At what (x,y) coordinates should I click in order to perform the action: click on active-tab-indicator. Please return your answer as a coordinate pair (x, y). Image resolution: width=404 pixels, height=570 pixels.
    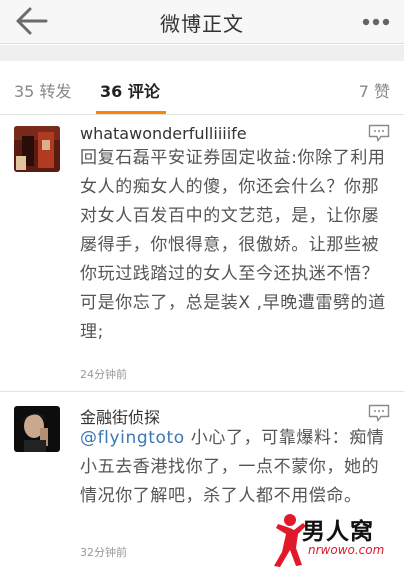
    Looking at the image, I should click on (131, 112).